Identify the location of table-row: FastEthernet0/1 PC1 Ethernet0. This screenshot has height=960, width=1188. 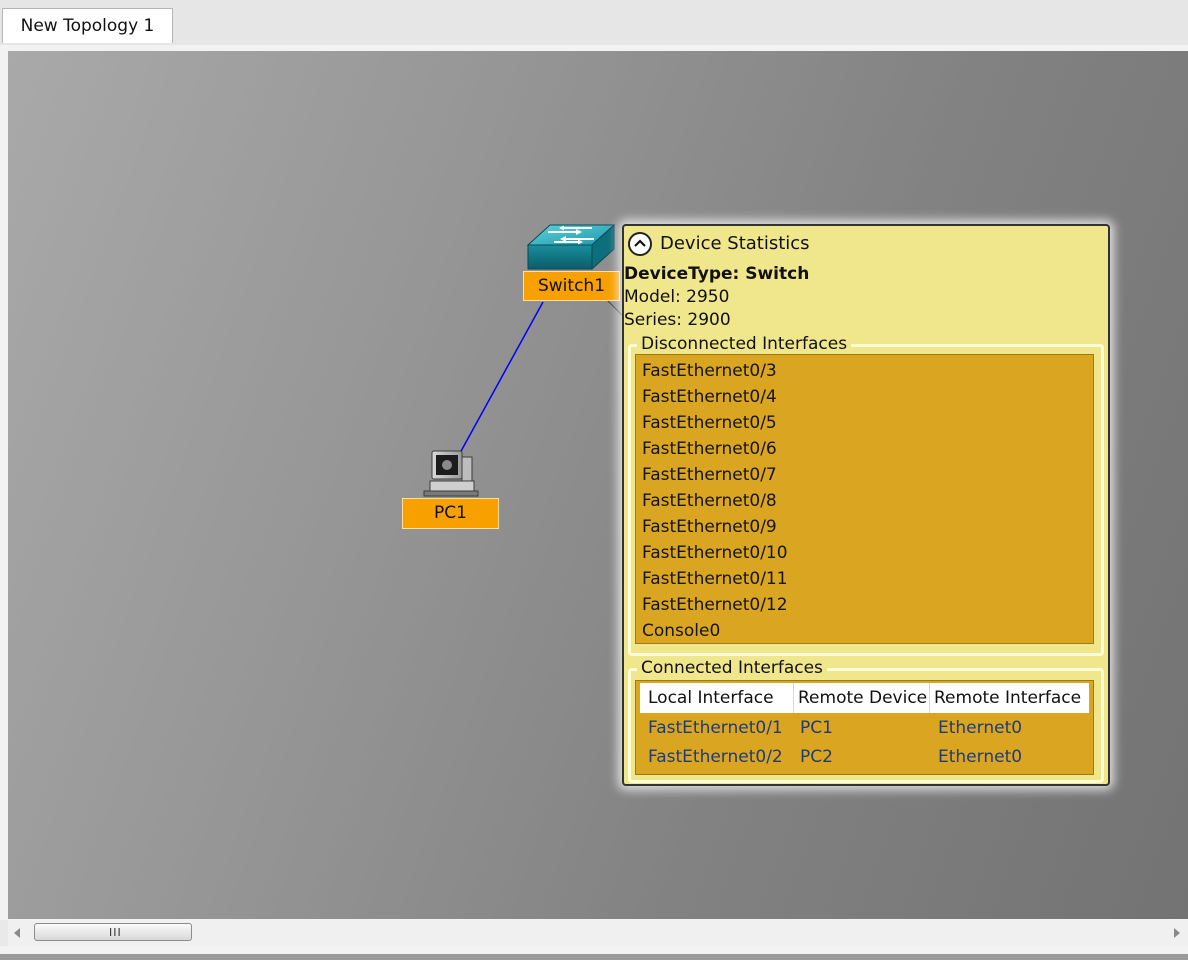
(864, 728).